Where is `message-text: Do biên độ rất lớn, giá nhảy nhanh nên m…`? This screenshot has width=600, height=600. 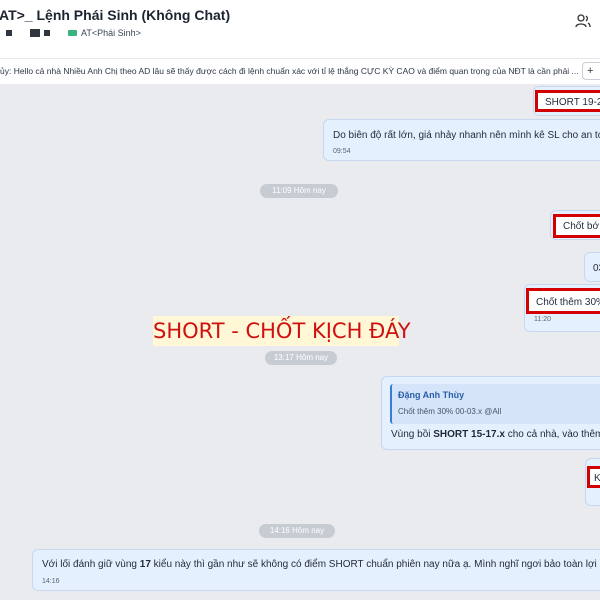
message-text: Do biên độ rất lớn, giá nhảy nhanh nên m… is located at coordinates (466, 135).